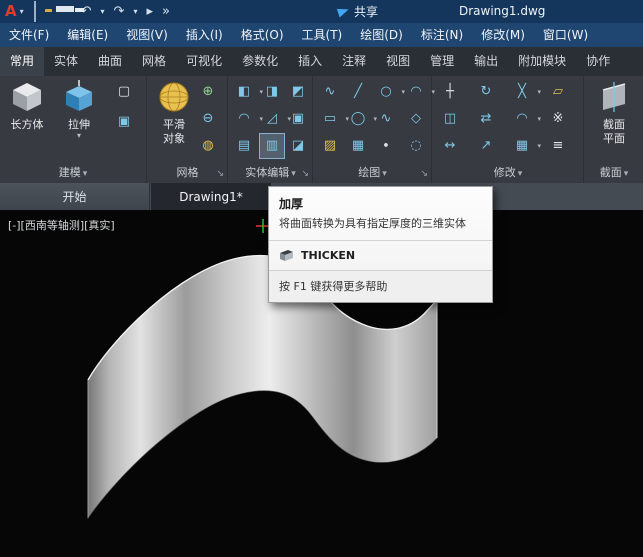  I want to click on move-button: ┼, so click(450, 92).